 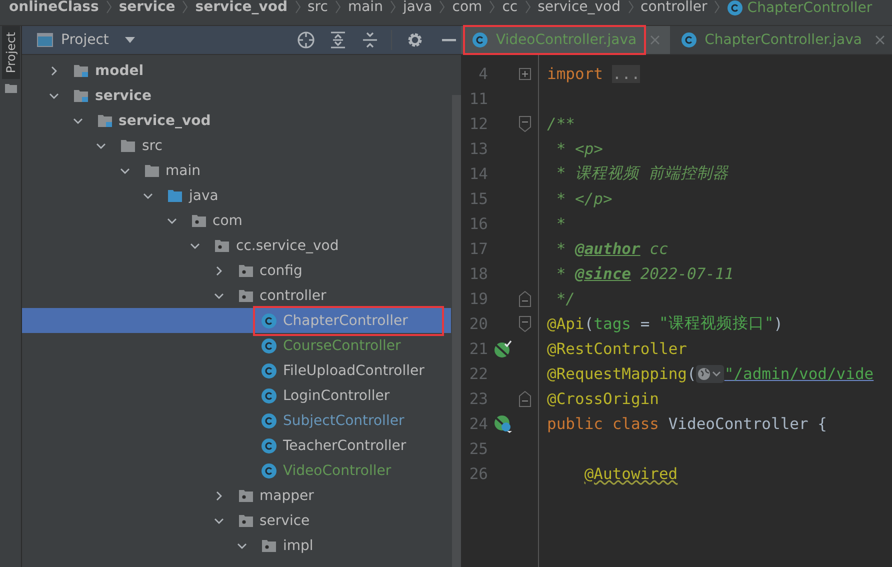 What do you see at coordinates (525, 74) in the screenshot?
I see `expand-fold-icon` at bounding box center [525, 74].